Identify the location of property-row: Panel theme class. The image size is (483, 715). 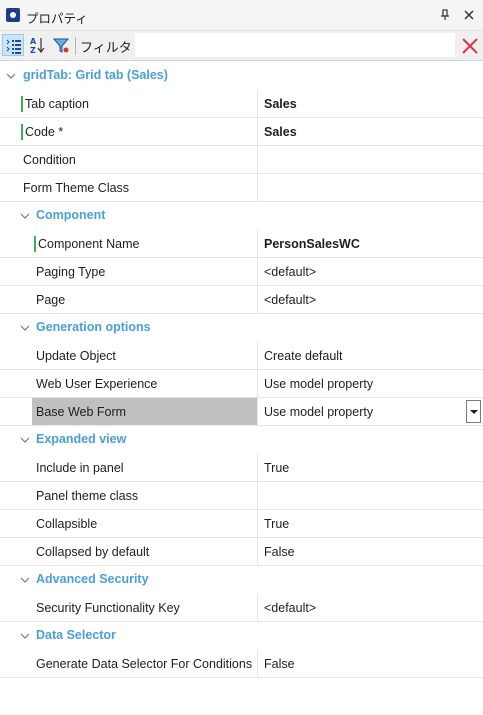
(241, 496).